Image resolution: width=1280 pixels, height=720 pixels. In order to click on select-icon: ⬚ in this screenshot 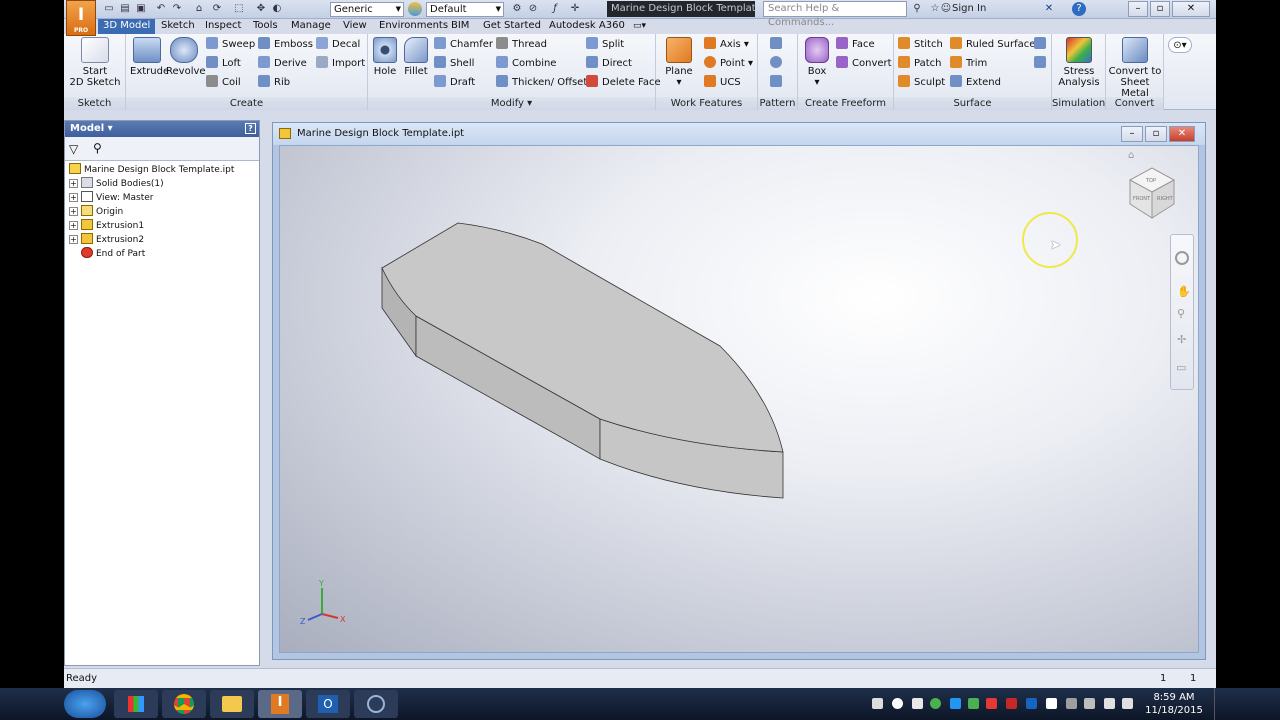, I will do `click(239, 9)`.